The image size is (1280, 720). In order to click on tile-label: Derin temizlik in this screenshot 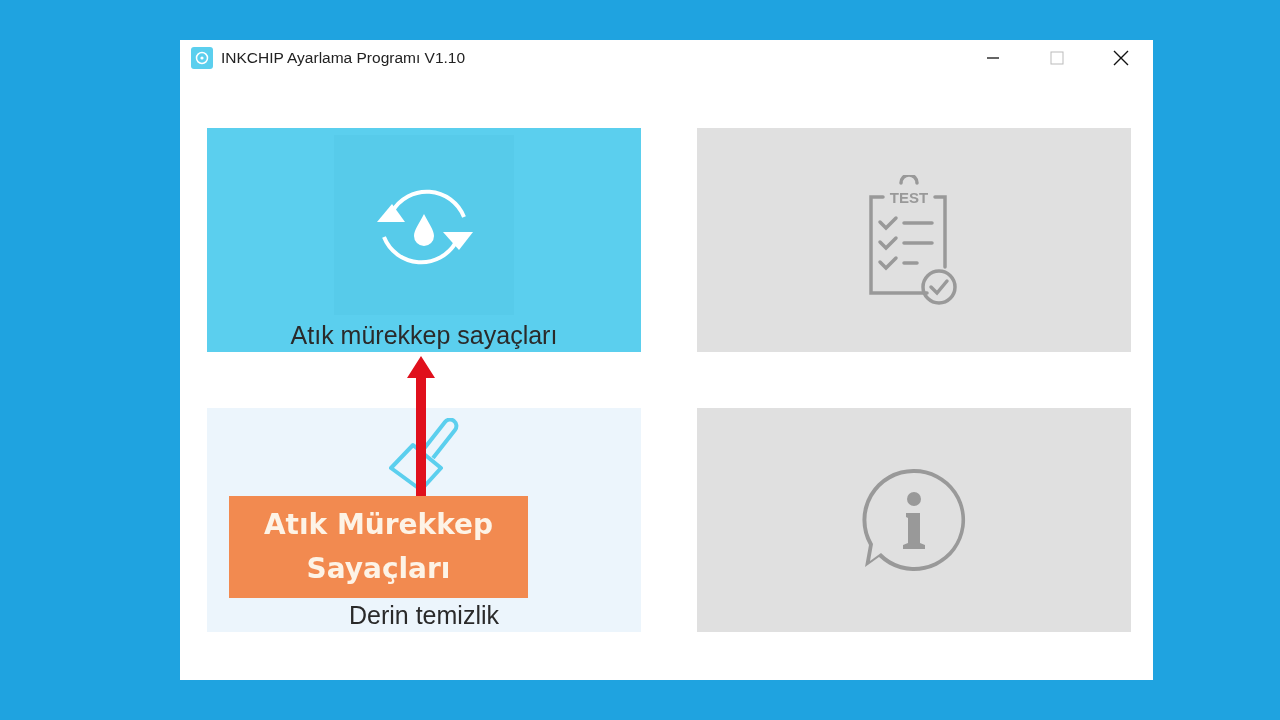, I will do `click(424, 615)`.